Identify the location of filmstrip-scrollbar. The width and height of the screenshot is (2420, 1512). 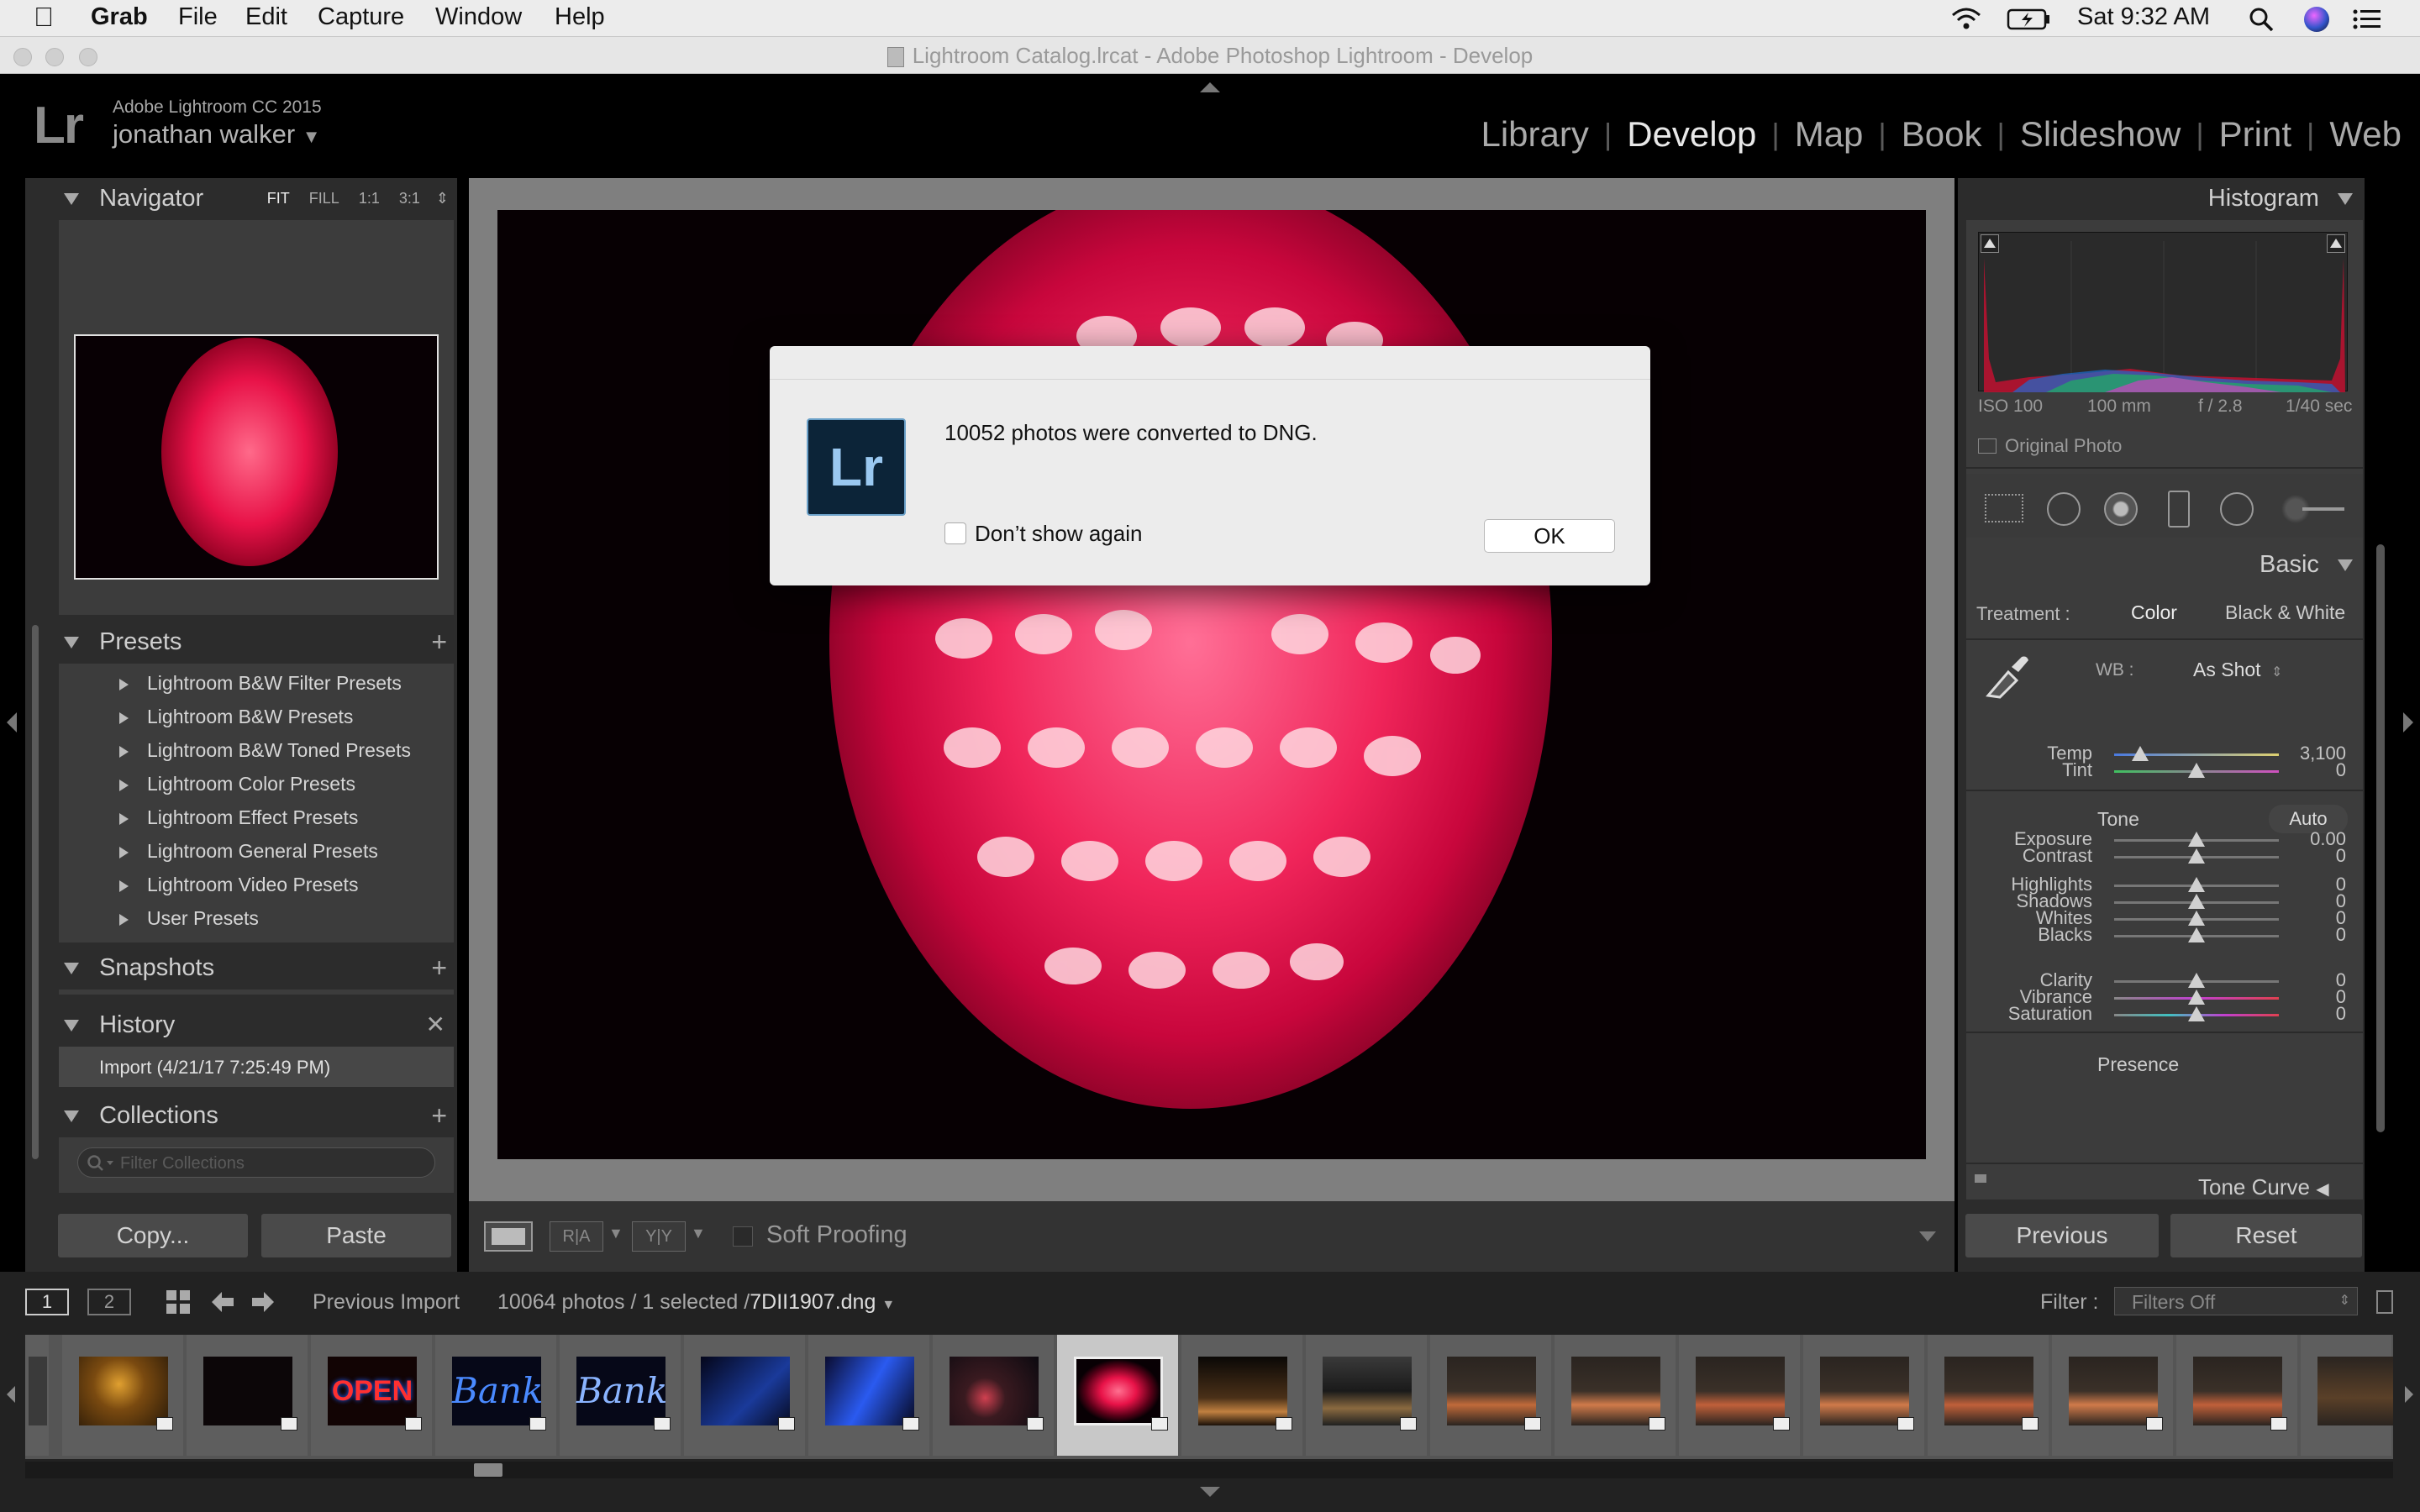
(1209, 1470).